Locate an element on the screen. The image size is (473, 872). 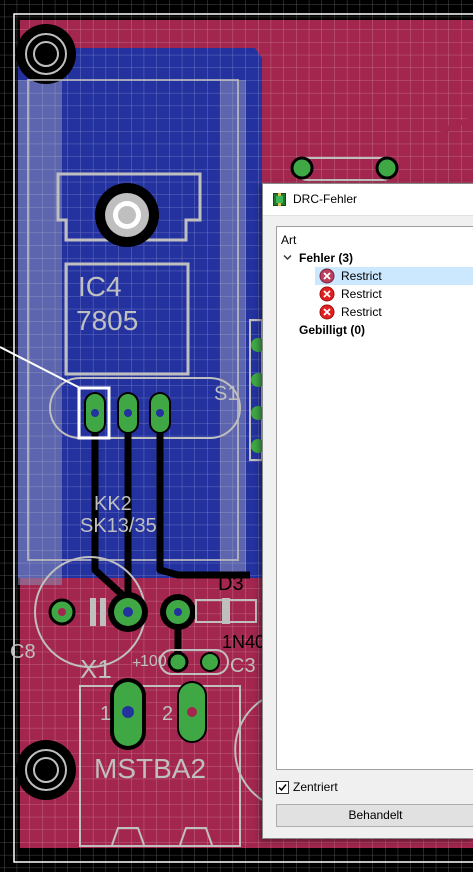
tree-group-approved: Gebilligt (0) is located at coordinates (375, 330).